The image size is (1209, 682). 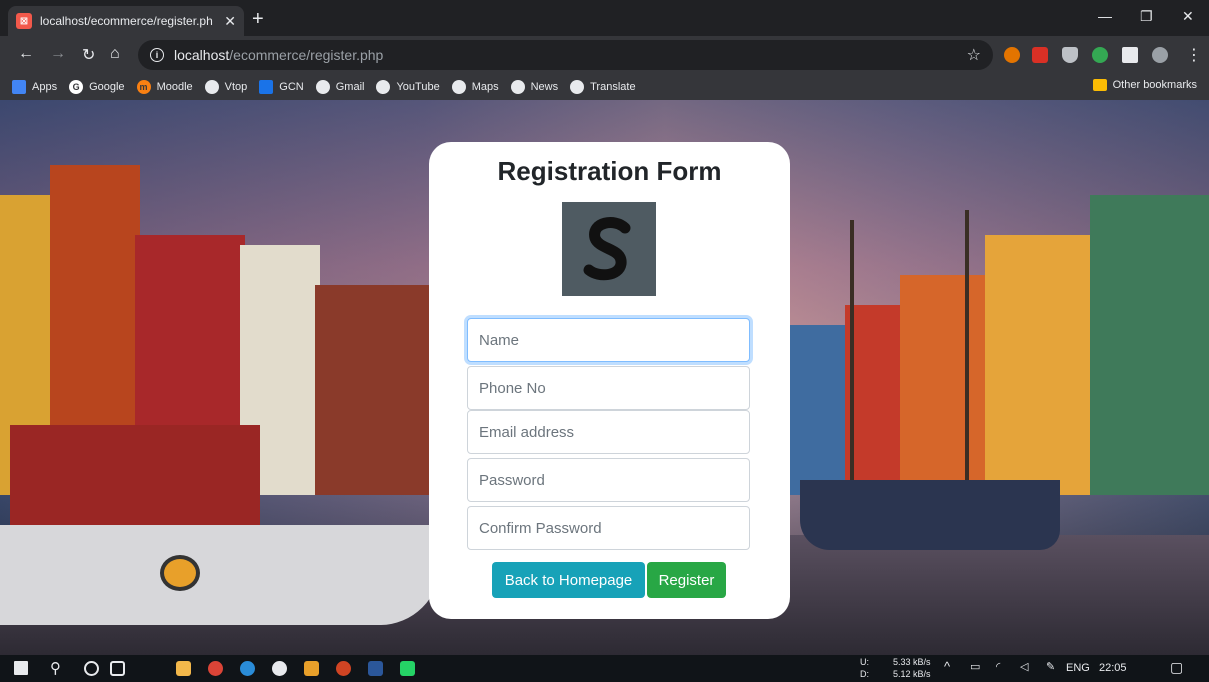 What do you see at coordinates (1113, 668) in the screenshot?
I see `clock: 22:05` at bounding box center [1113, 668].